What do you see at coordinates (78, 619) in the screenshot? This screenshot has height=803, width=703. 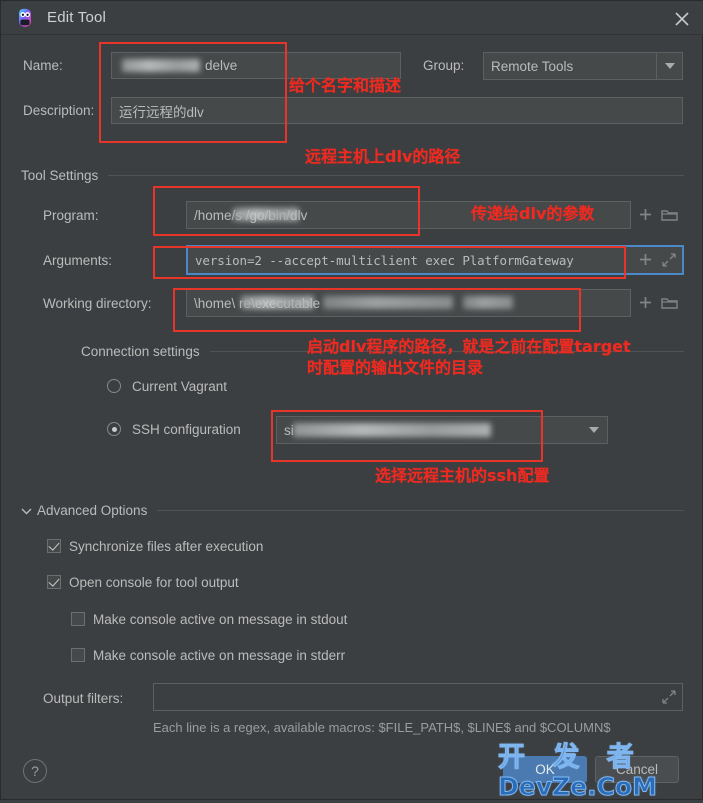 I see `checkbox-console-active-stdout` at bounding box center [78, 619].